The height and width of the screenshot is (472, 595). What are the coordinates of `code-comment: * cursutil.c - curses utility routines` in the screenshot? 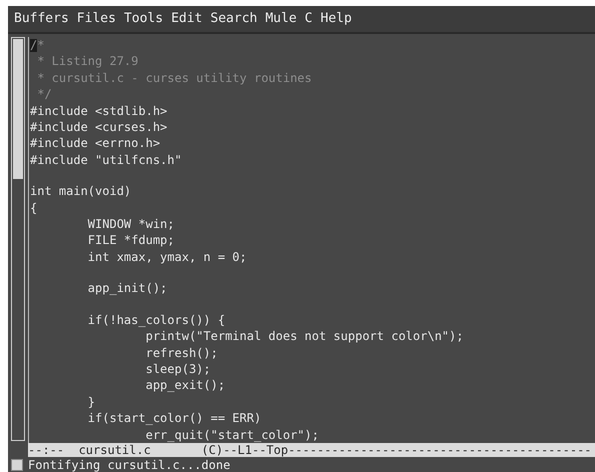 It's located at (174, 78).